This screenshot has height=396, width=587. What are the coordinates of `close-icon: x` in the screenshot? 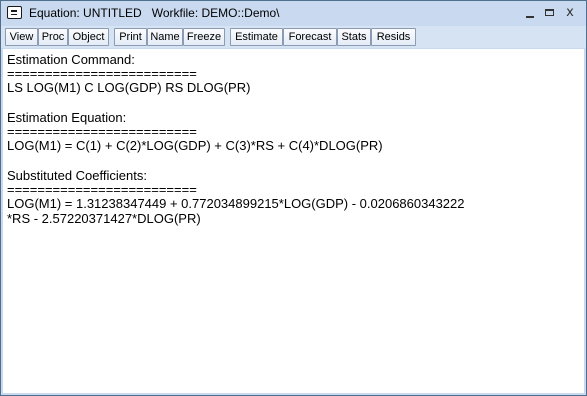 It's located at (570, 12).